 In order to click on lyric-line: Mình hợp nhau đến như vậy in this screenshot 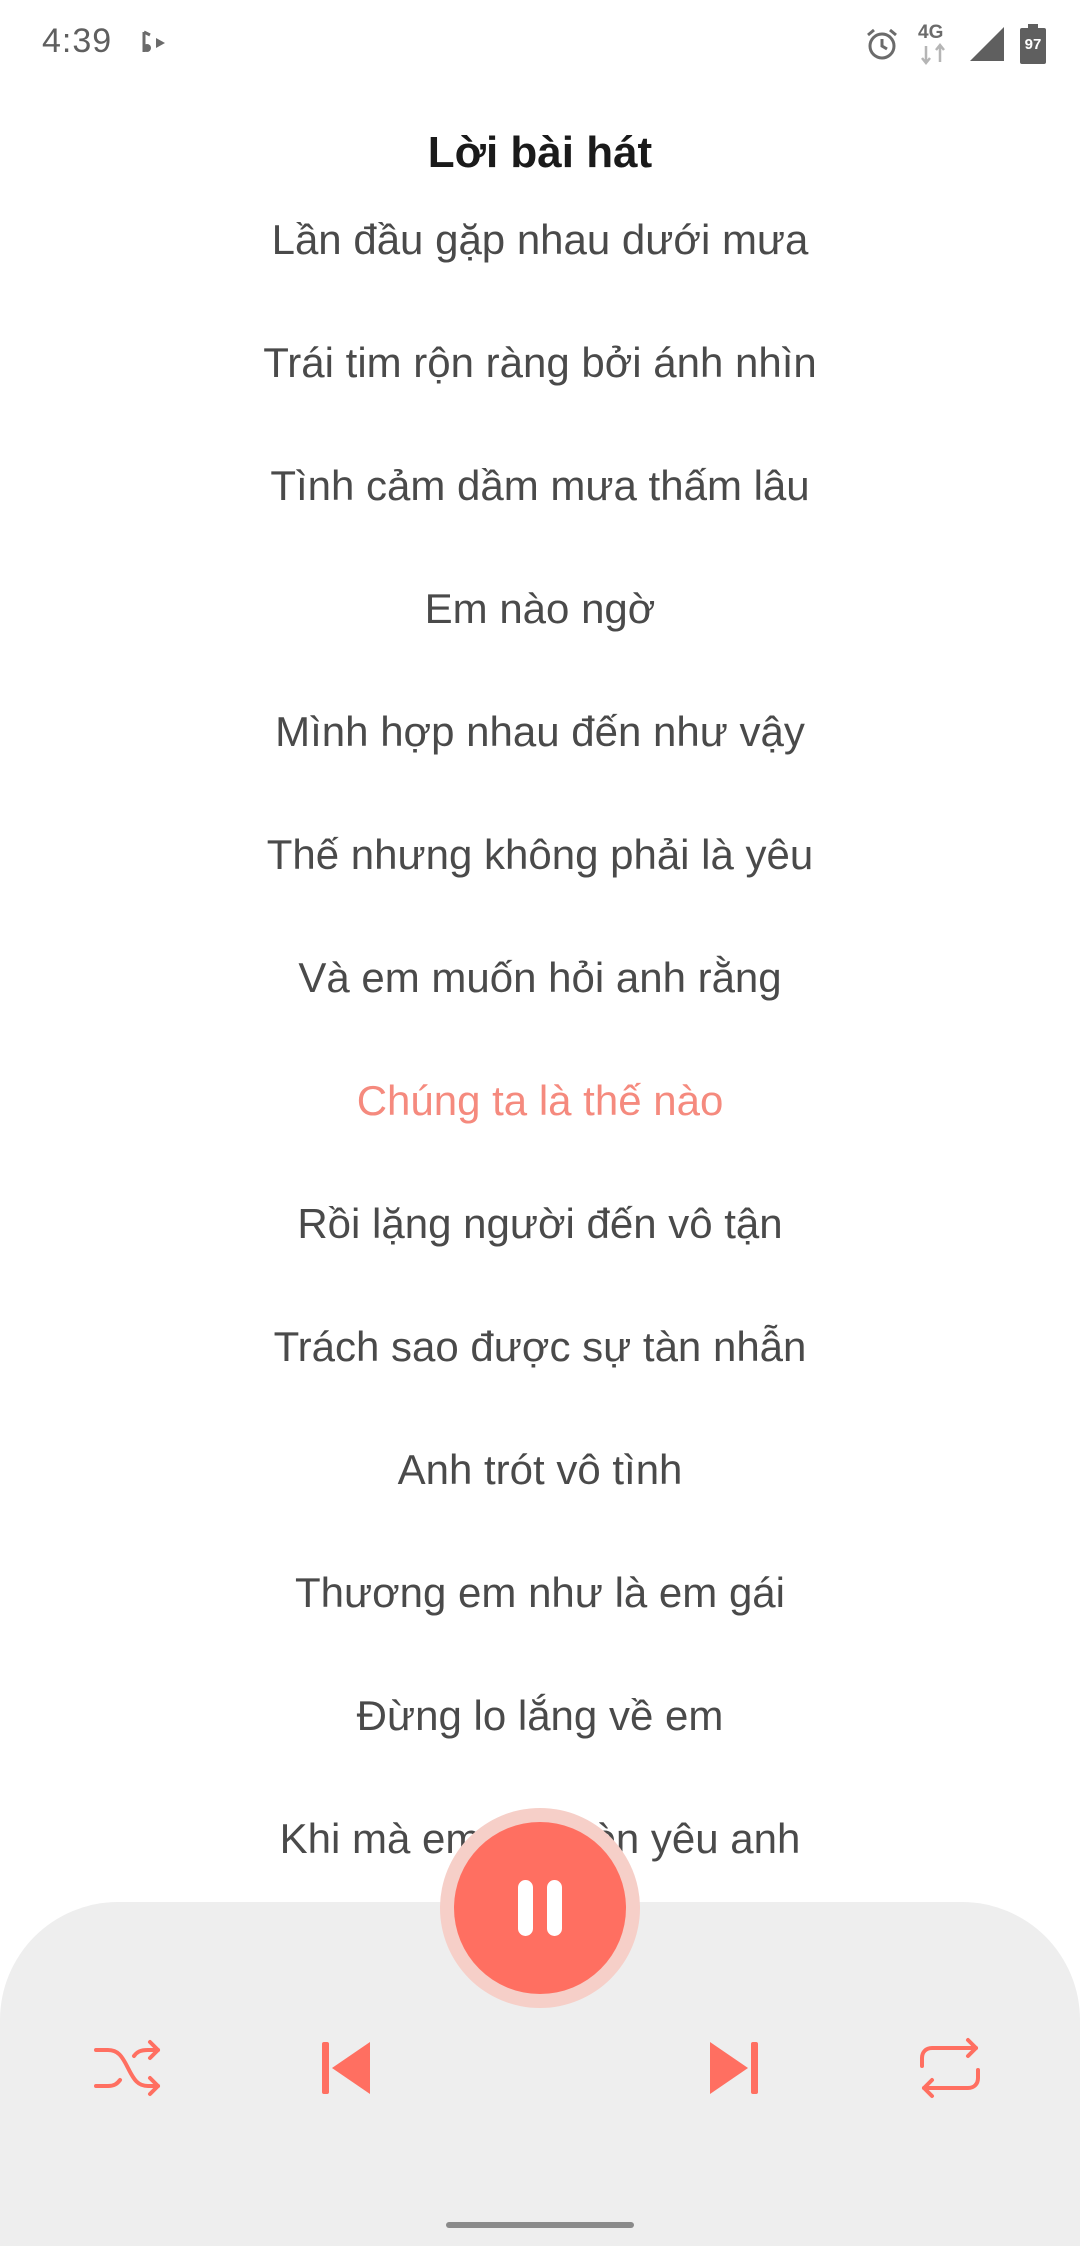, I will do `click(540, 763)`.